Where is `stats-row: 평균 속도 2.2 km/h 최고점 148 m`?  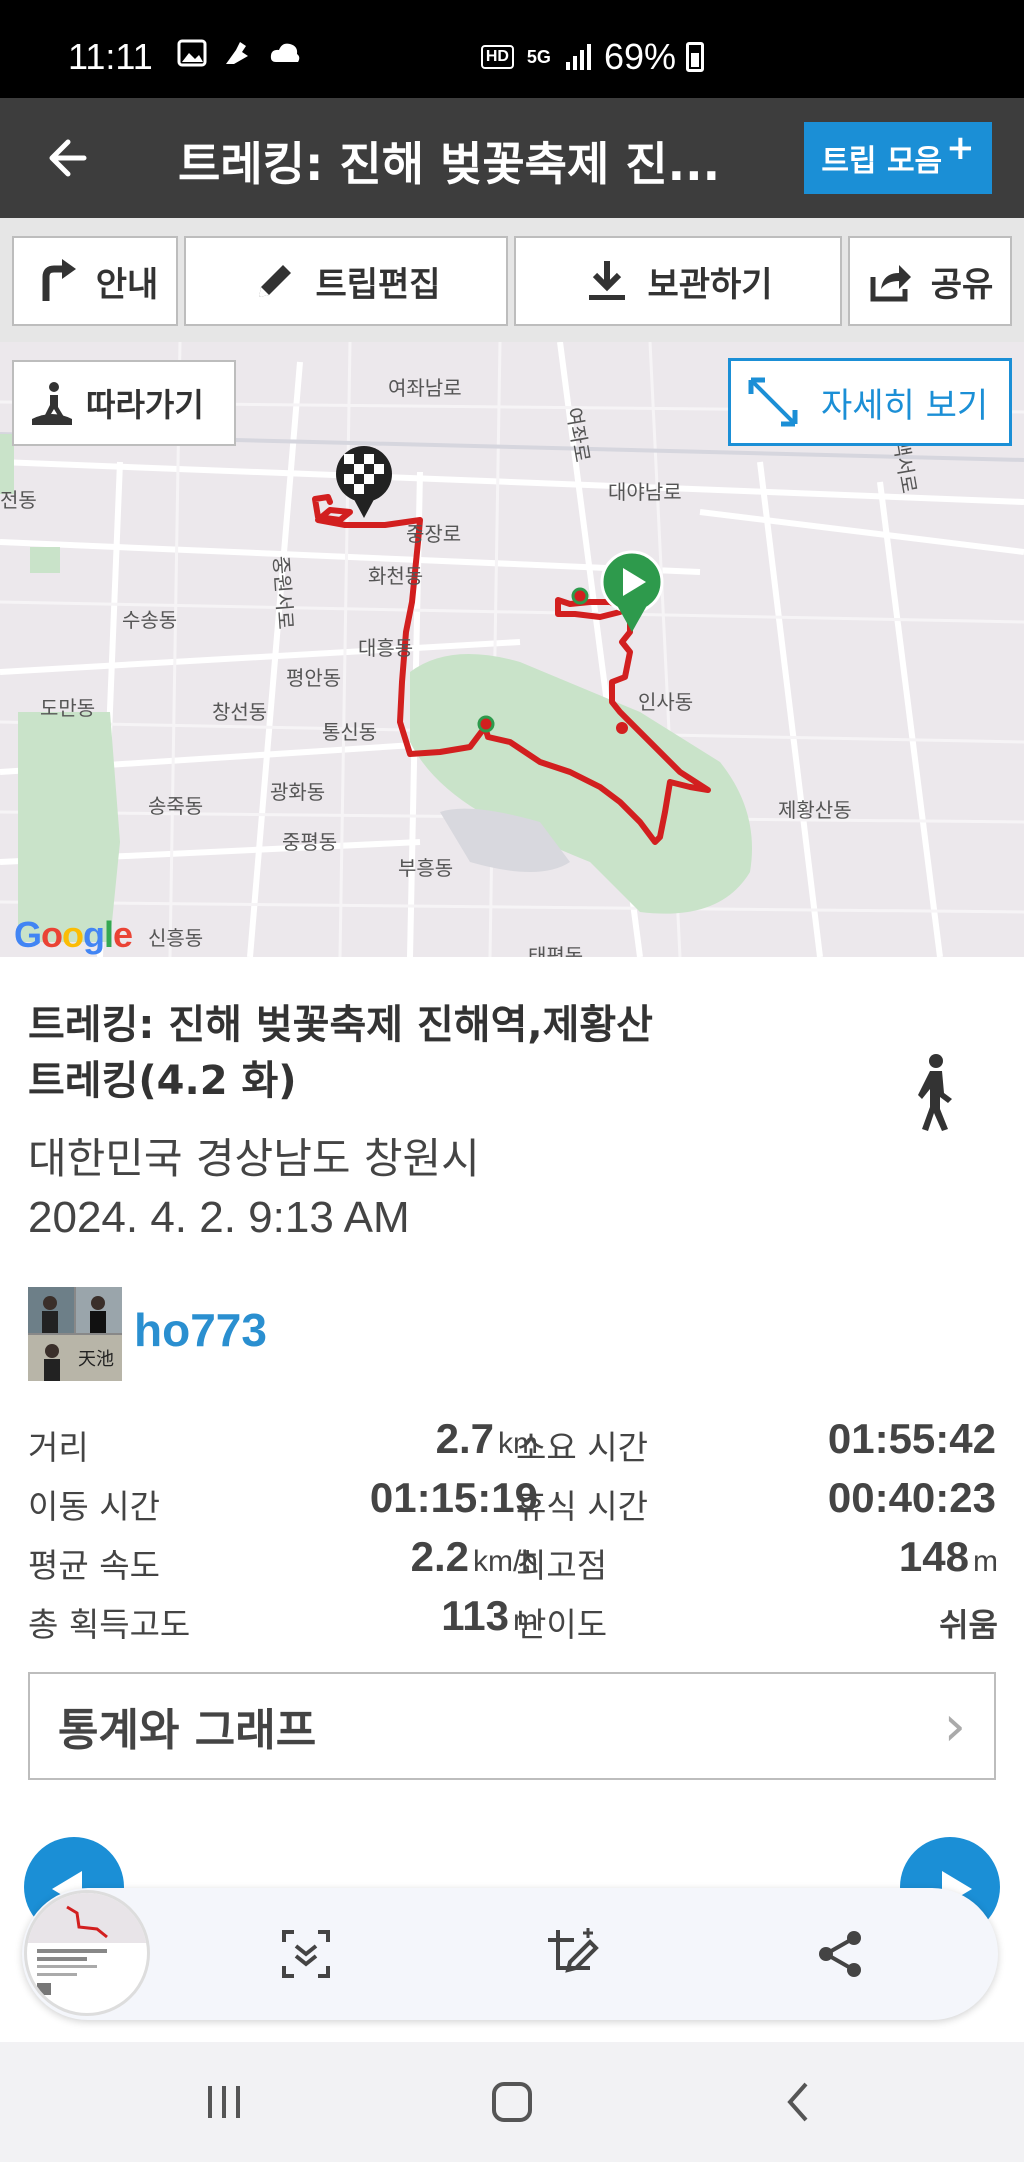
stats-row: 평균 속도 2.2 km/h 최고점 148 m is located at coordinates (513, 1562).